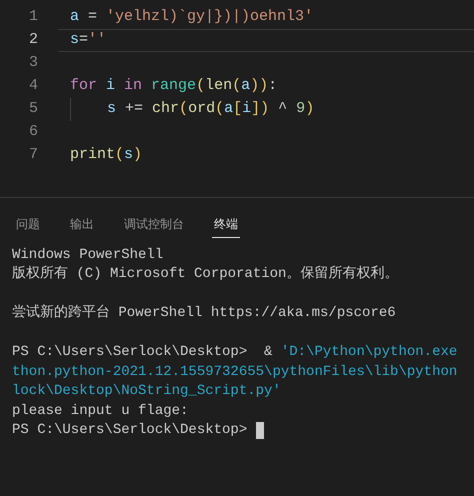  What do you see at coordinates (33, 132) in the screenshot?
I see `line-number: 6` at bounding box center [33, 132].